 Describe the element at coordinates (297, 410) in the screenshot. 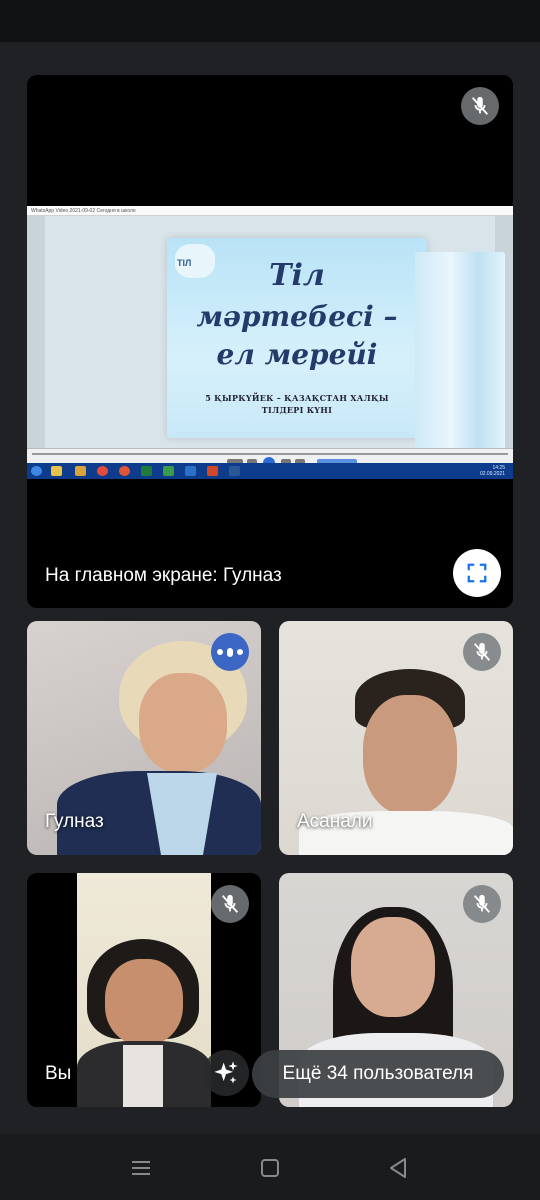

I see `slide-subtitle-line2: ТІЛДЕРІ КҮНІ` at that location.